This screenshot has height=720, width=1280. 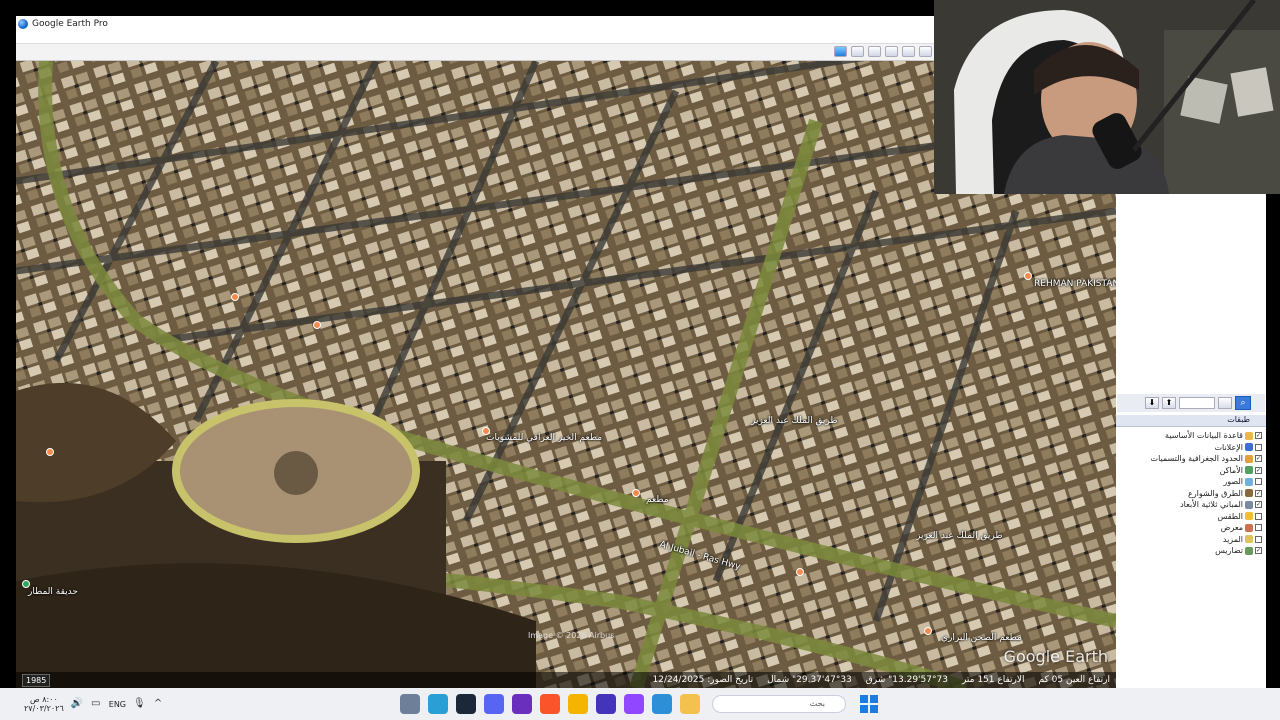 What do you see at coordinates (466, 704) in the screenshot?
I see `steam-icon` at bounding box center [466, 704].